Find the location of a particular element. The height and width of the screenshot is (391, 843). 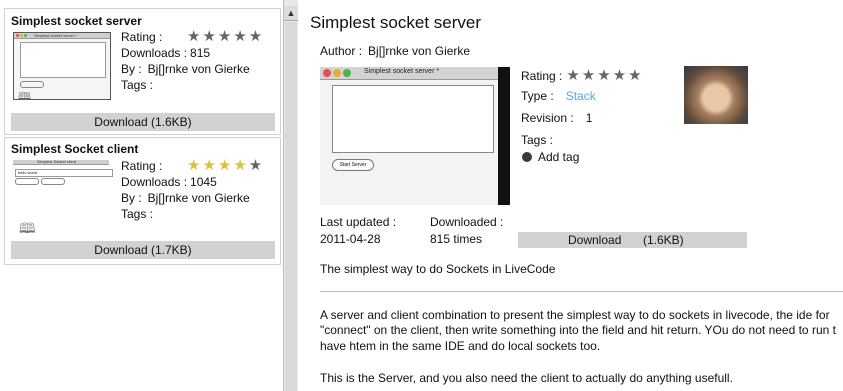

item-thumbnail: Simplest socket server * 🕮 is located at coordinates (62, 67).